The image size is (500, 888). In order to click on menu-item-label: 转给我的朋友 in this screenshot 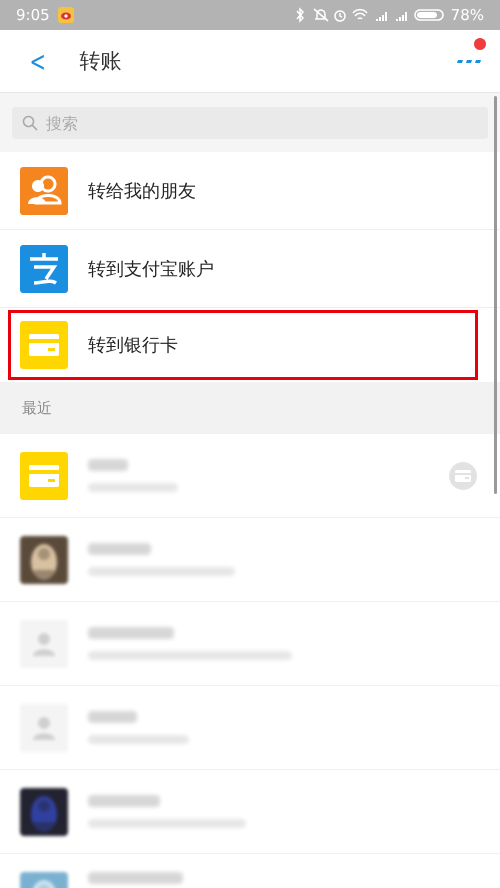, I will do `click(142, 191)`.